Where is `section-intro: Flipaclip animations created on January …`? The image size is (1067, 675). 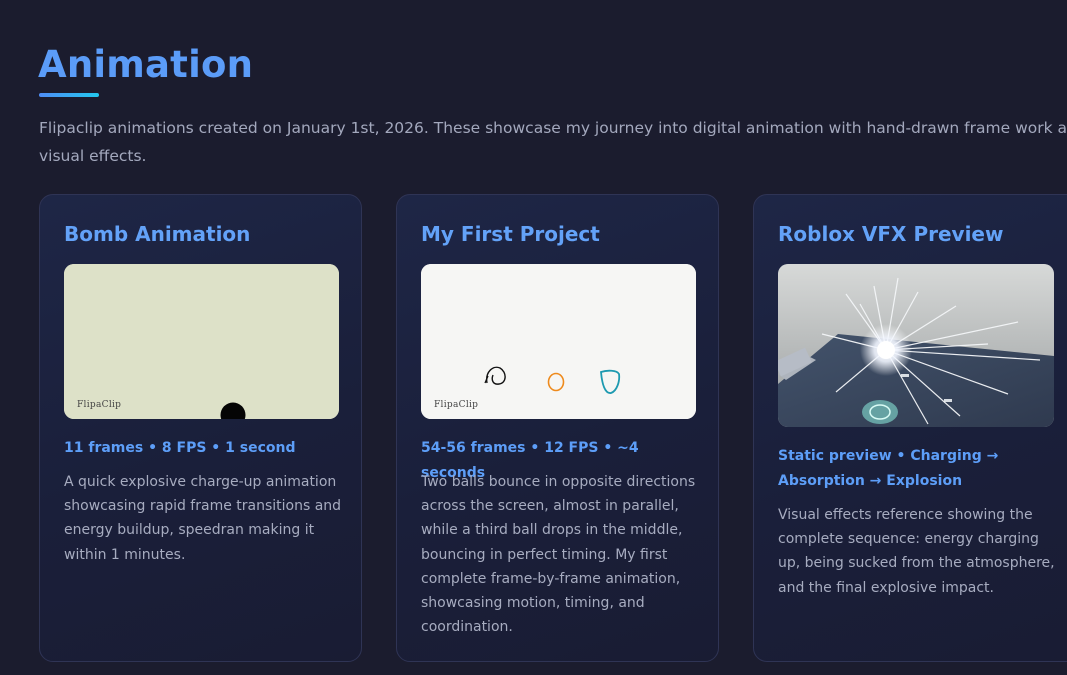 section-intro: Flipaclip animations created on January … is located at coordinates (553, 142).